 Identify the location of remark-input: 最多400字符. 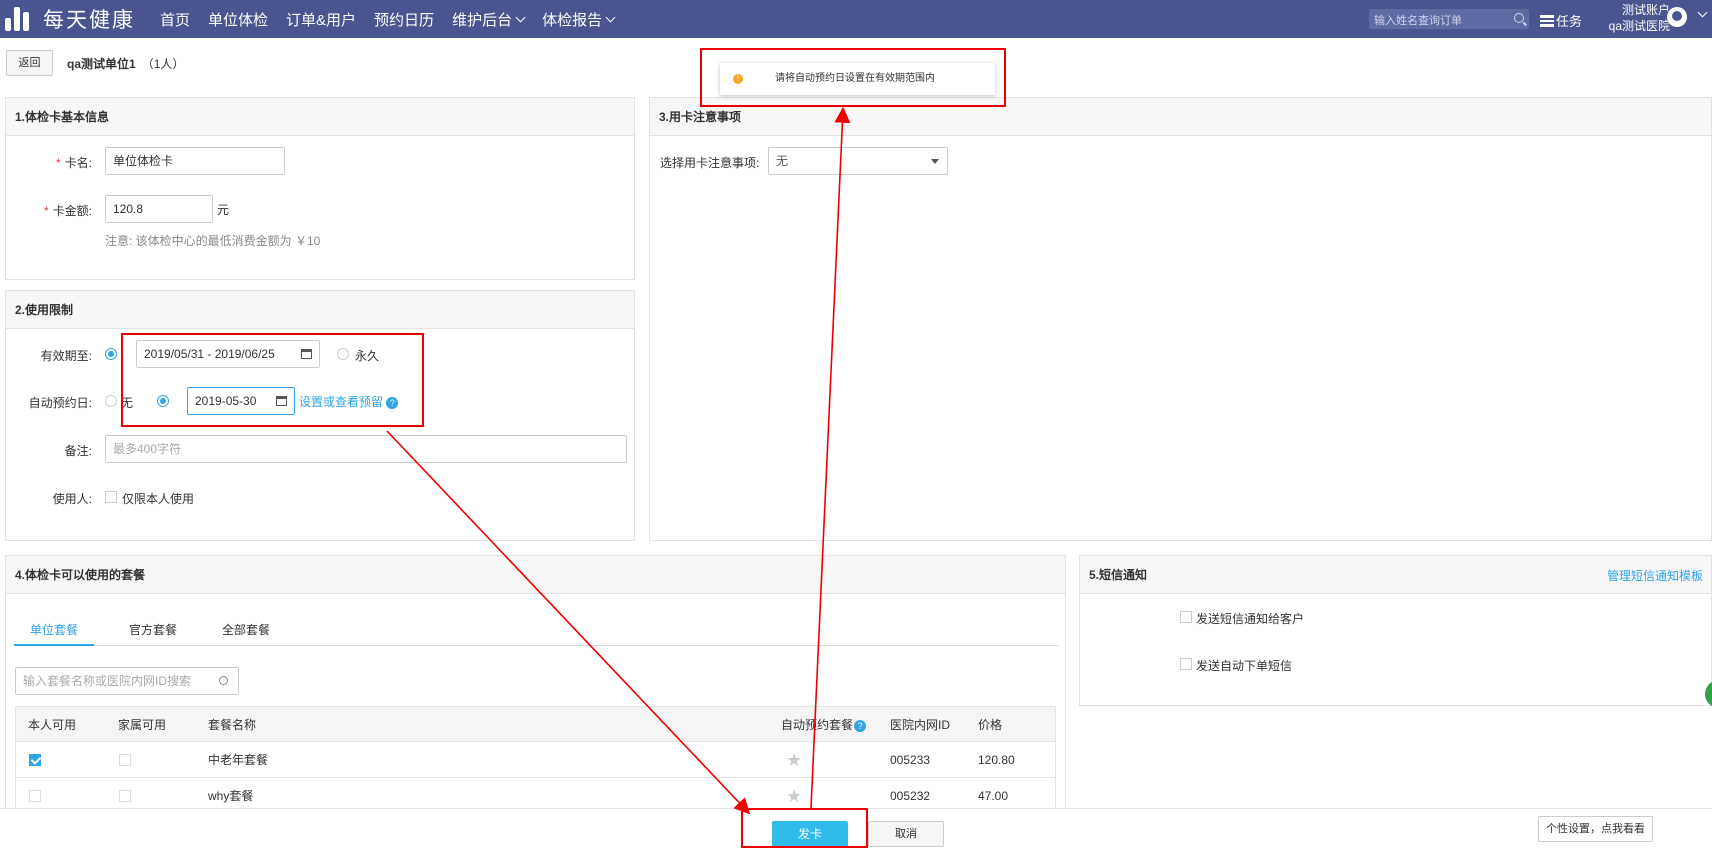
(366, 449).